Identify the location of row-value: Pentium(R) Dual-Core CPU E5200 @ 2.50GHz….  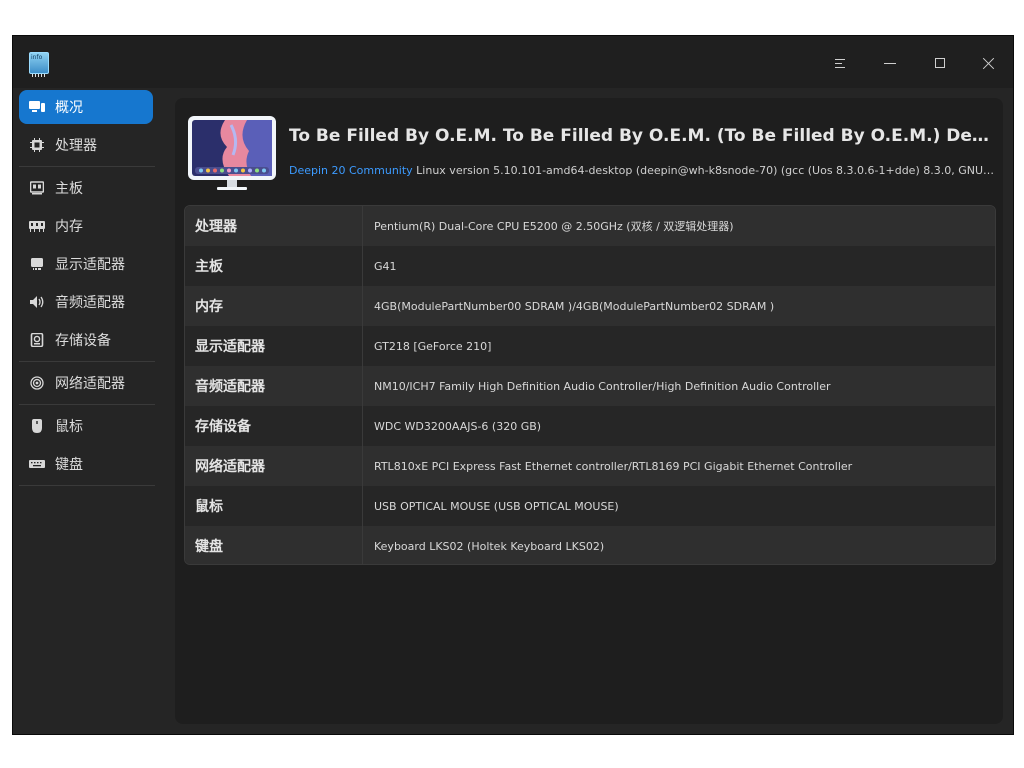
(554, 226).